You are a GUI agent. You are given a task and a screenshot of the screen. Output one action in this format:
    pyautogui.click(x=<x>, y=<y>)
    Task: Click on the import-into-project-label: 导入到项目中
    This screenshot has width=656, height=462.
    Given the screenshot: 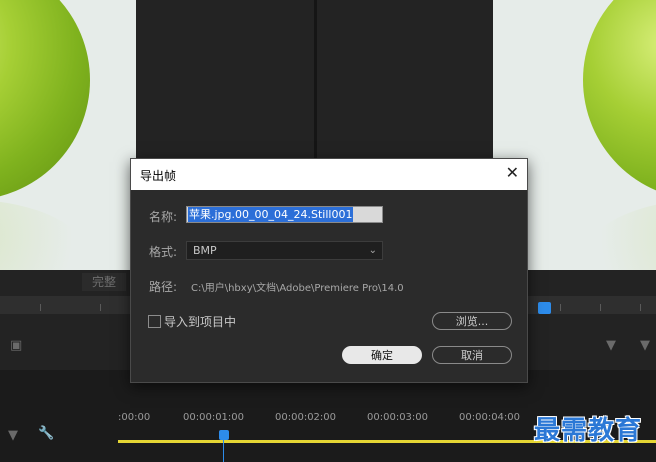 What is the action you would take?
    pyautogui.click(x=200, y=321)
    